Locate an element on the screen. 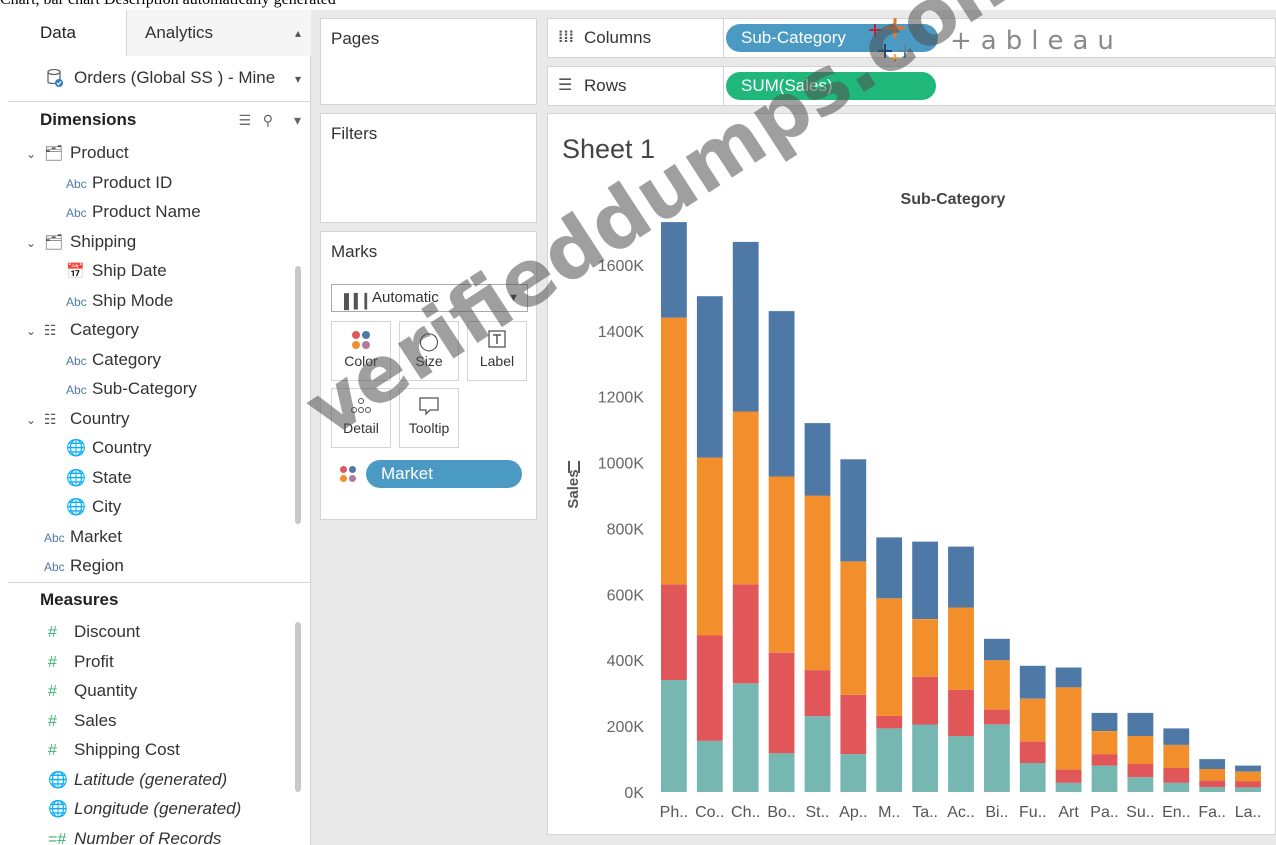 The height and width of the screenshot is (845, 1276). measure-field: # Sales is located at coordinates (82, 720).